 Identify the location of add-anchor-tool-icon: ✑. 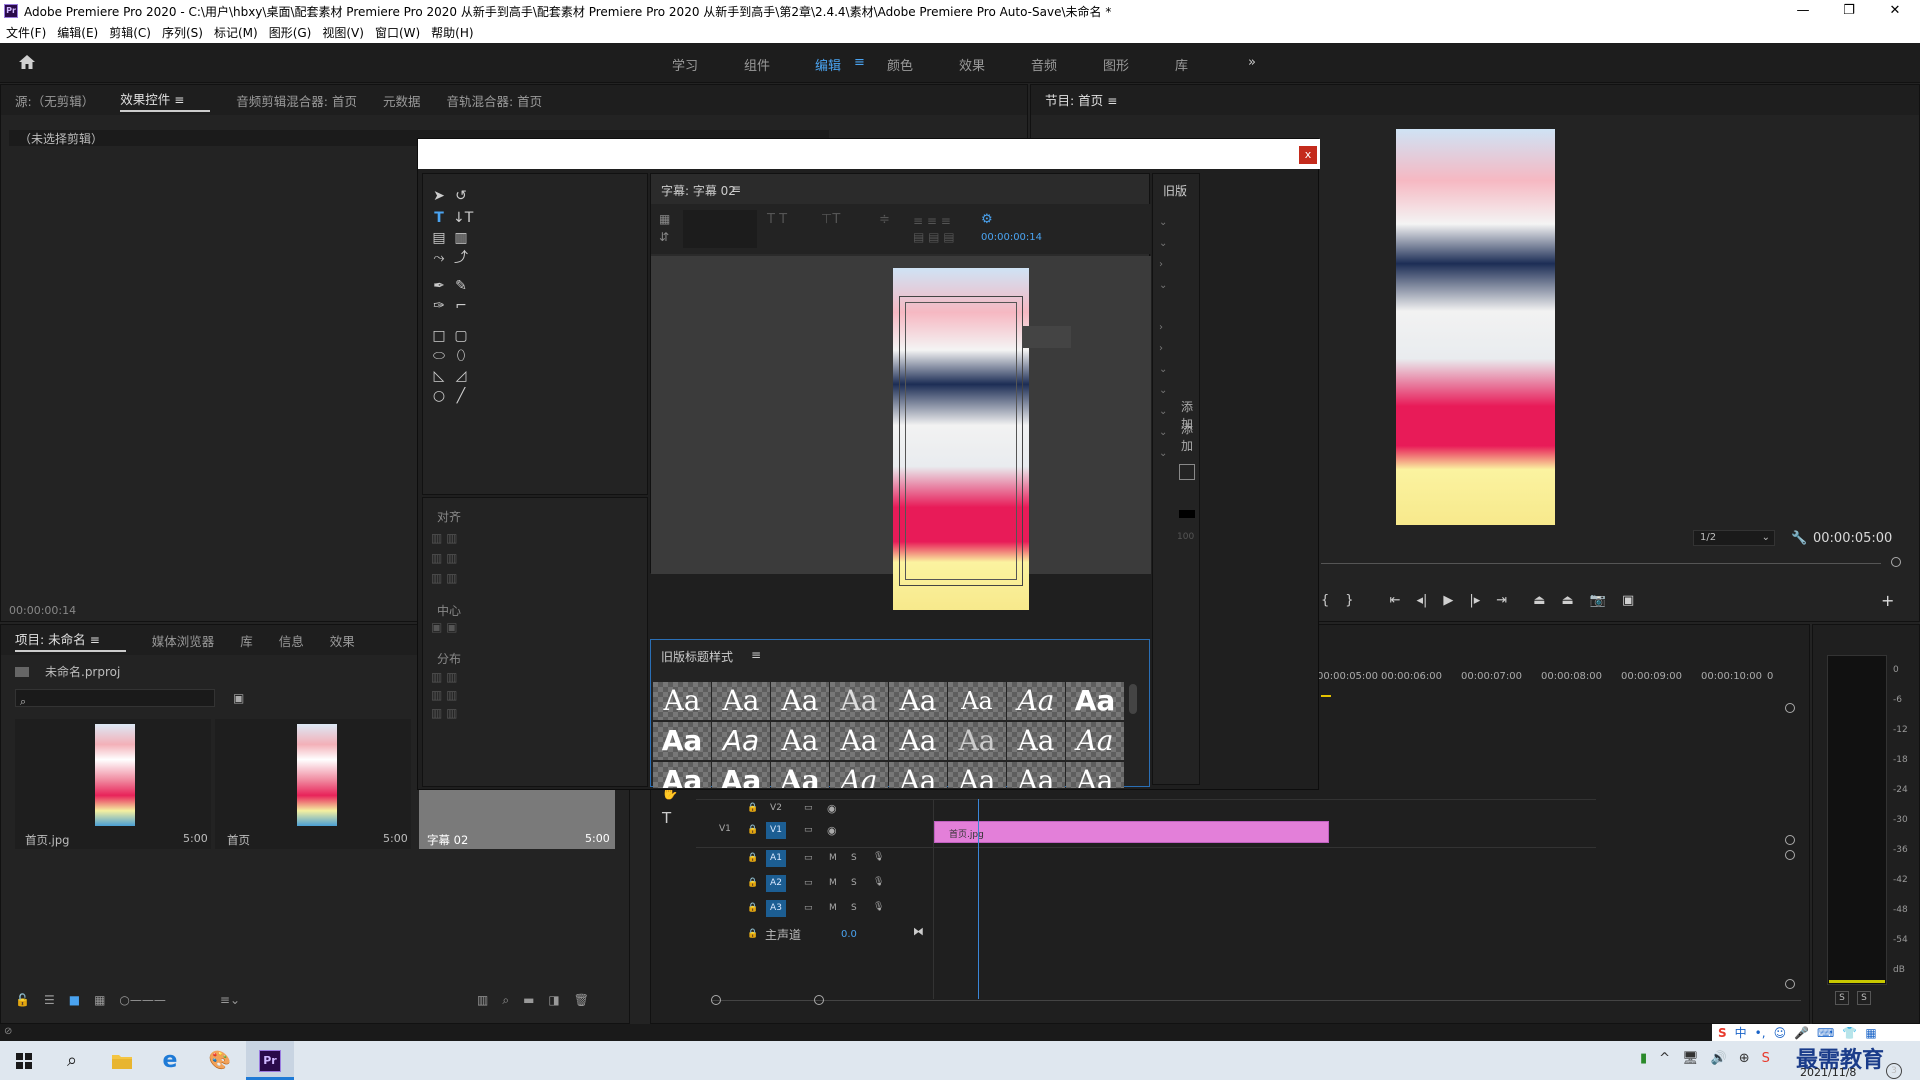
(439, 306).